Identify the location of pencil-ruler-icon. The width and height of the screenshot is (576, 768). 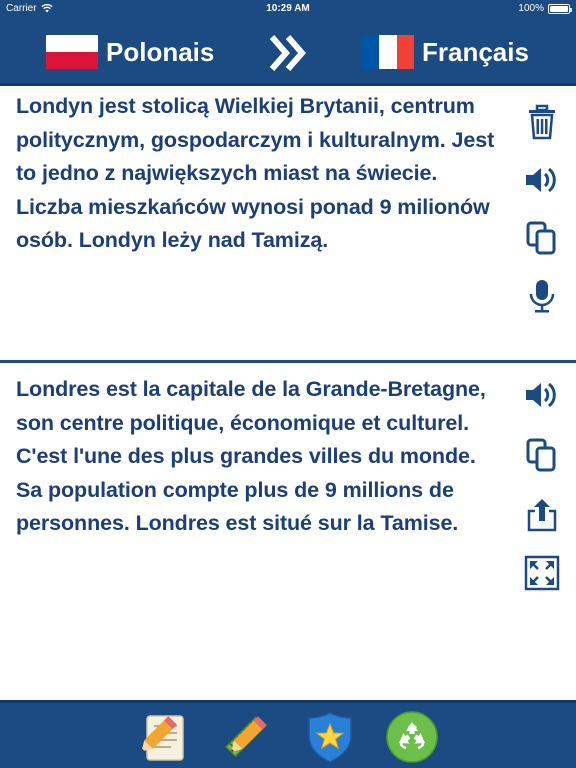
(246, 737).